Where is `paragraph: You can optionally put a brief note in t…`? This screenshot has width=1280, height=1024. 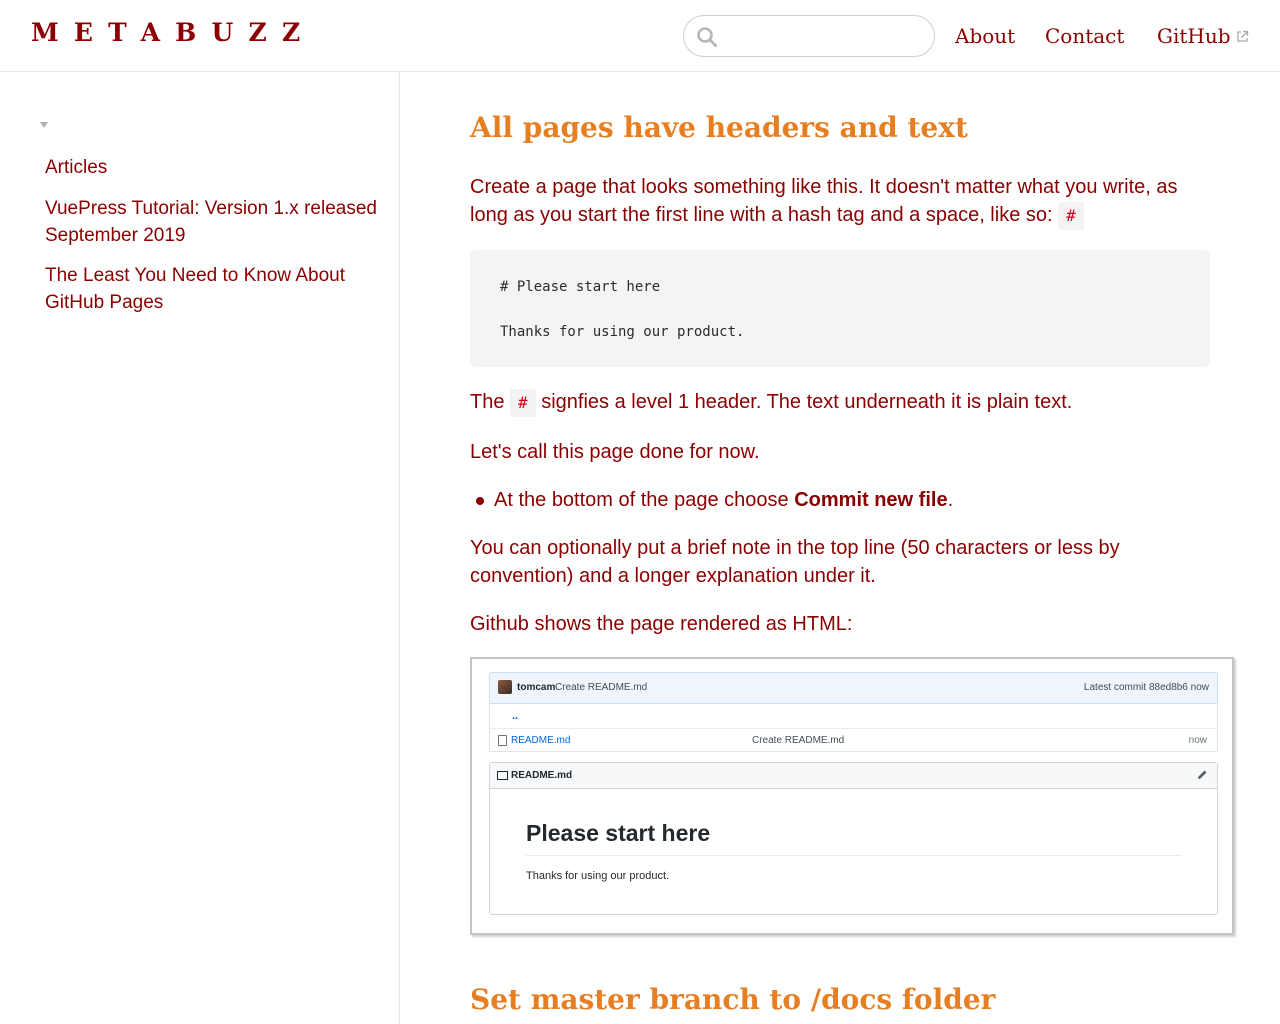 paragraph: You can optionally put a brief note in t… is located at coordinates (795, 562).